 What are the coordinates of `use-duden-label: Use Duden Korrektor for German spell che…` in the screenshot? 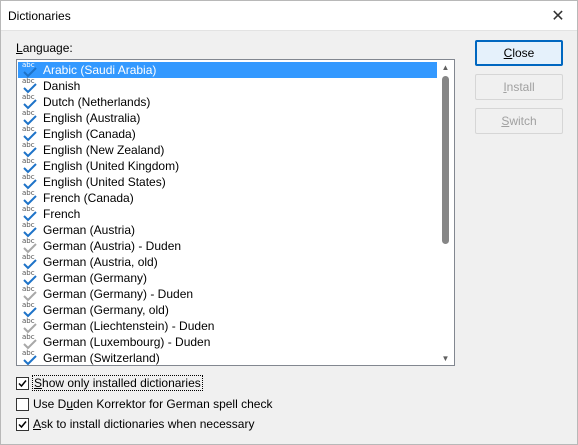 It's located at (153, 404).